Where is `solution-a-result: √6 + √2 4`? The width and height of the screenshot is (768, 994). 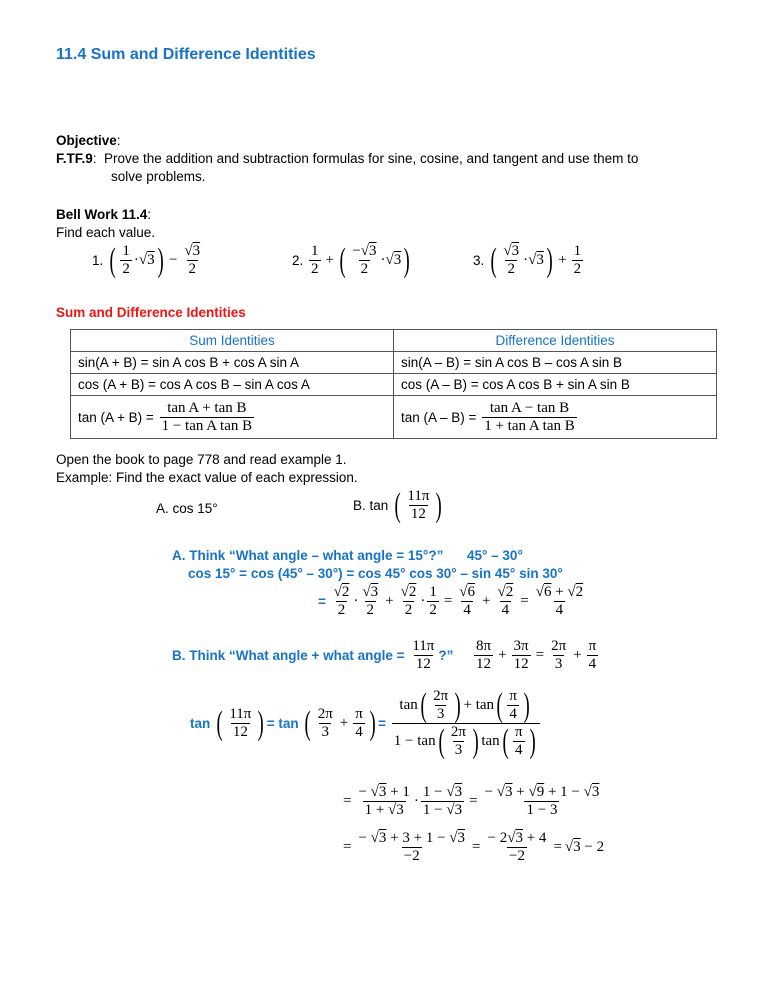
solution-a-result: √6 + √2 4 is located at coordinates (559, 601).